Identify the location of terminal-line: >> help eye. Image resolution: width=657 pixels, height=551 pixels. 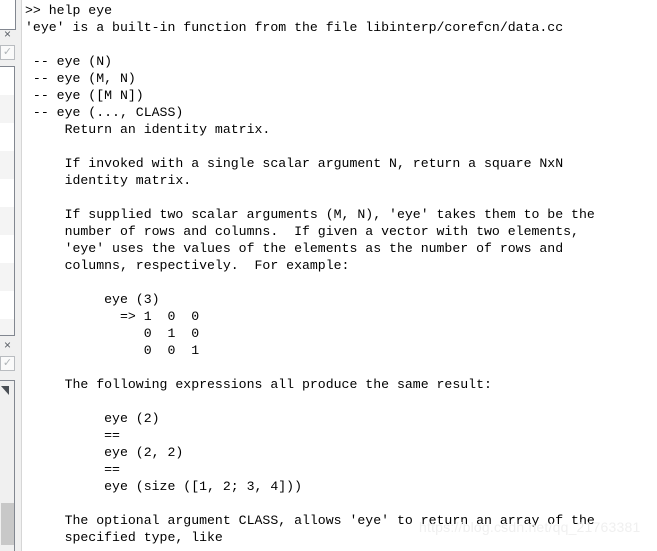
(69, 10).